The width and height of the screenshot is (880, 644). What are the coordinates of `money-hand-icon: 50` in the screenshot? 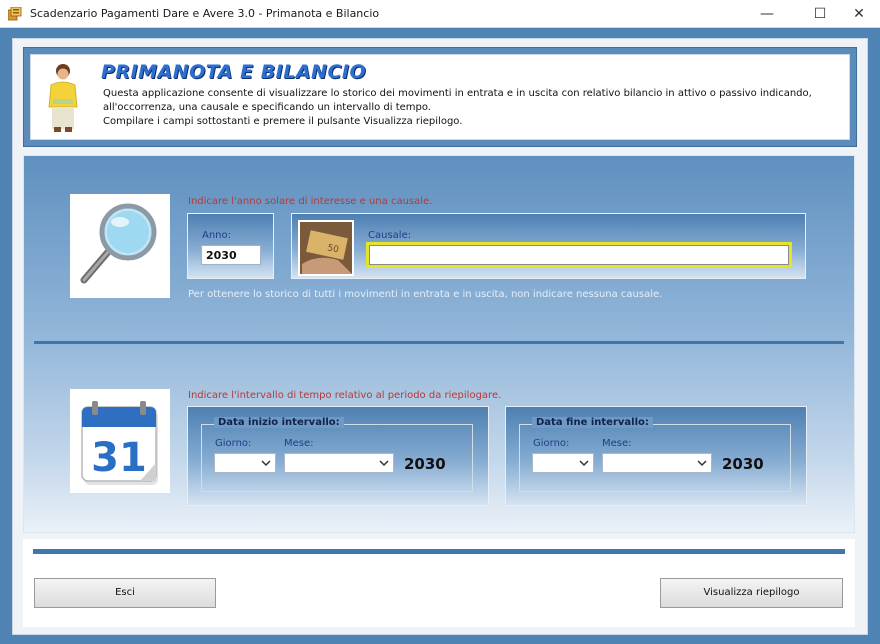 It's located at (326, 248).